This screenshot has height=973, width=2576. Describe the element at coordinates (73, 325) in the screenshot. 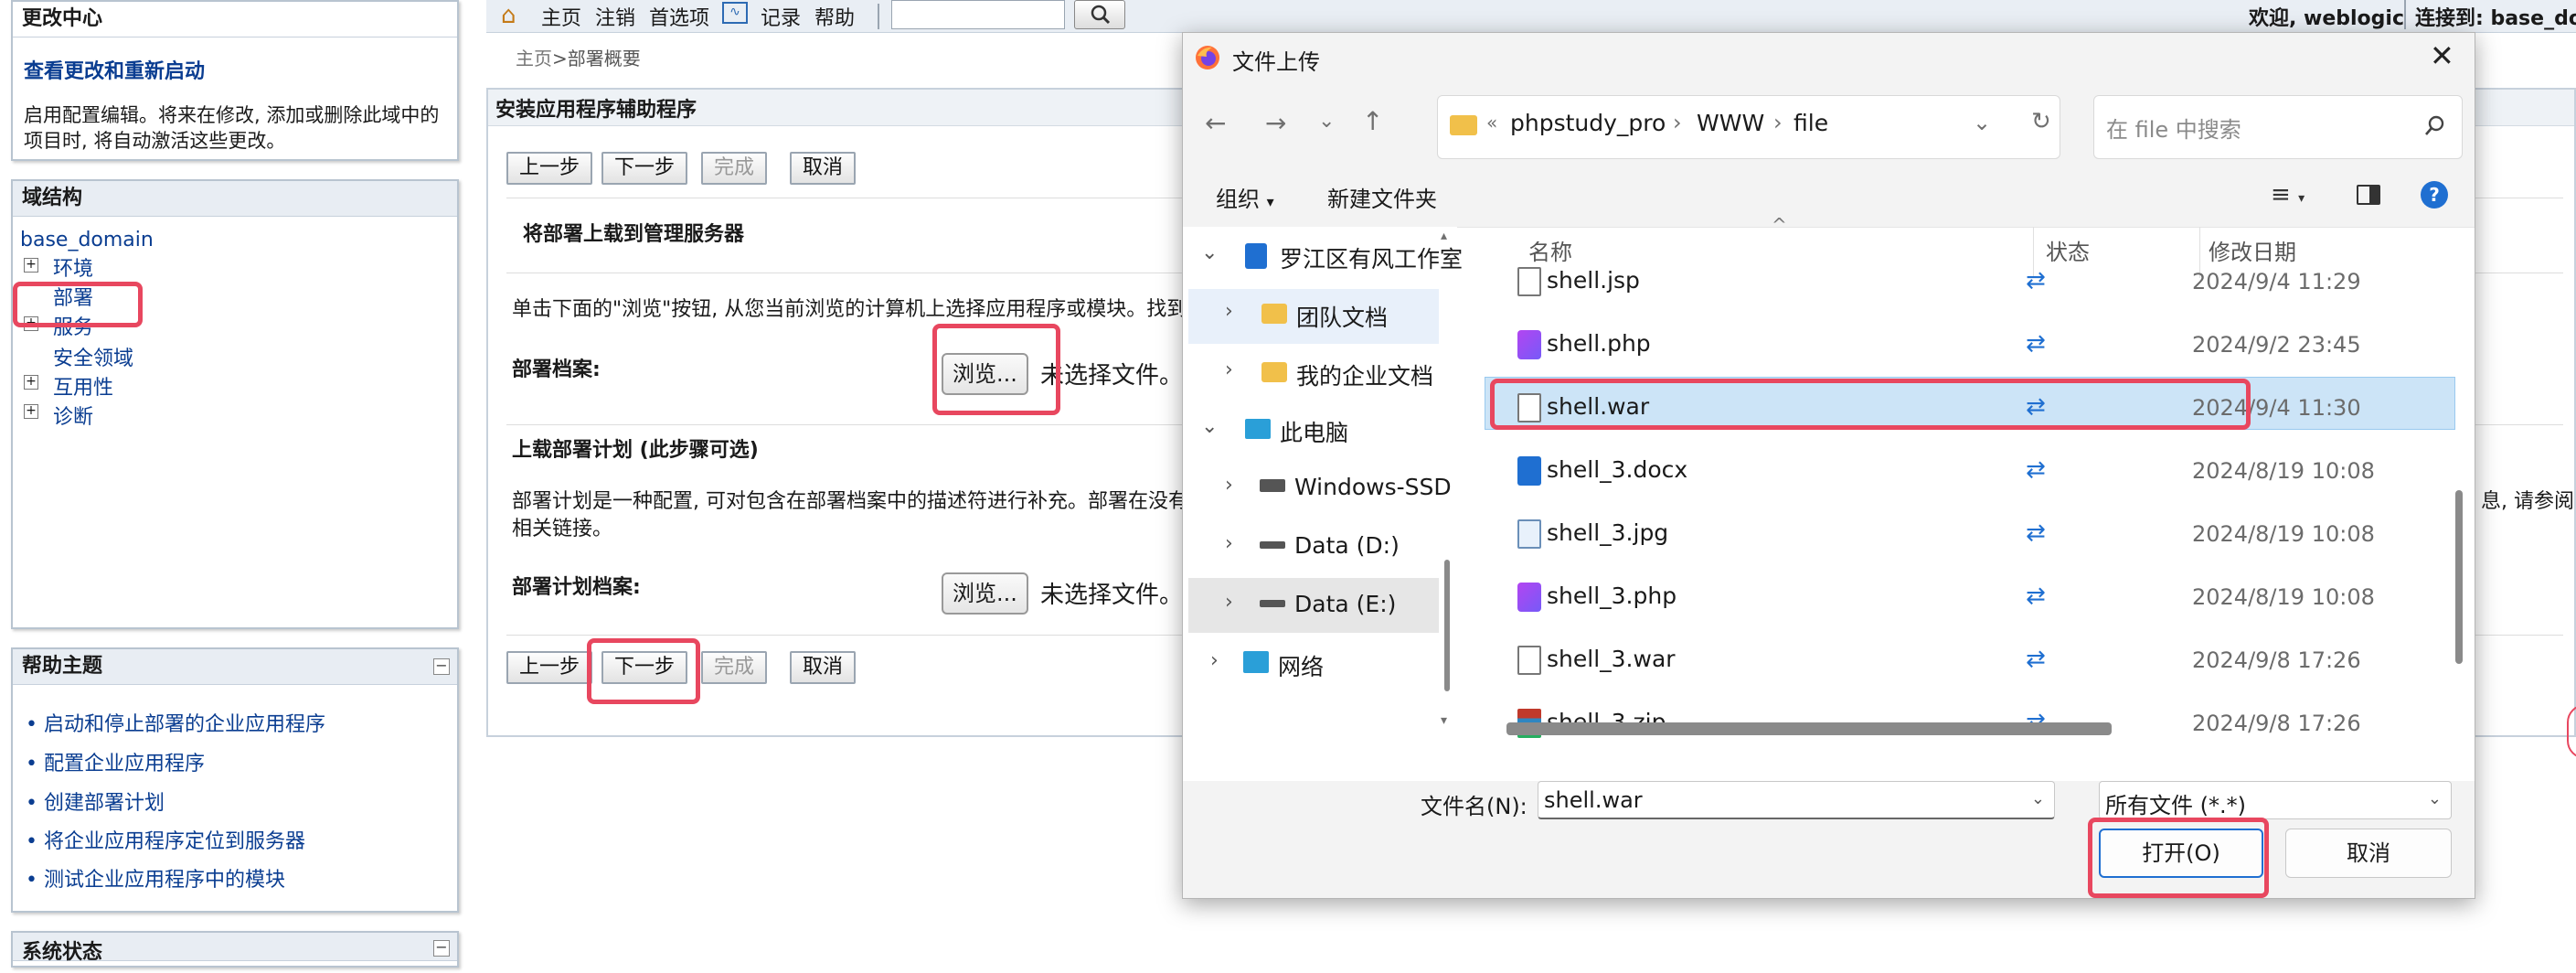

I see `tree-item-services: 服务` at that location.